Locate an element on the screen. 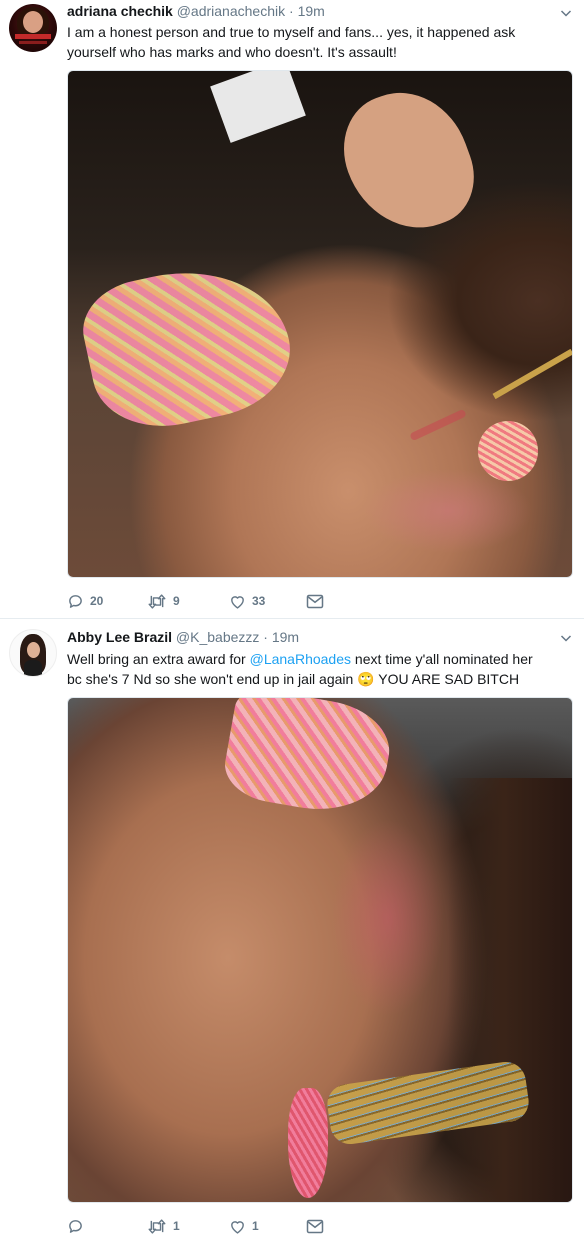 The image size is (584, 1244). retweet-button: 1 is located at coordinates (163, 1226).